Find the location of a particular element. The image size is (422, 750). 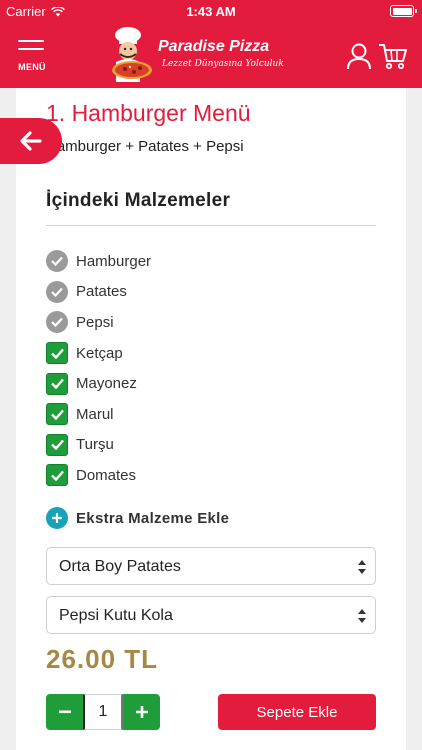

brand-logo: Paradise Pizza Lezzet Dünyasına Yolculuk is located at coordinates (195, 56).